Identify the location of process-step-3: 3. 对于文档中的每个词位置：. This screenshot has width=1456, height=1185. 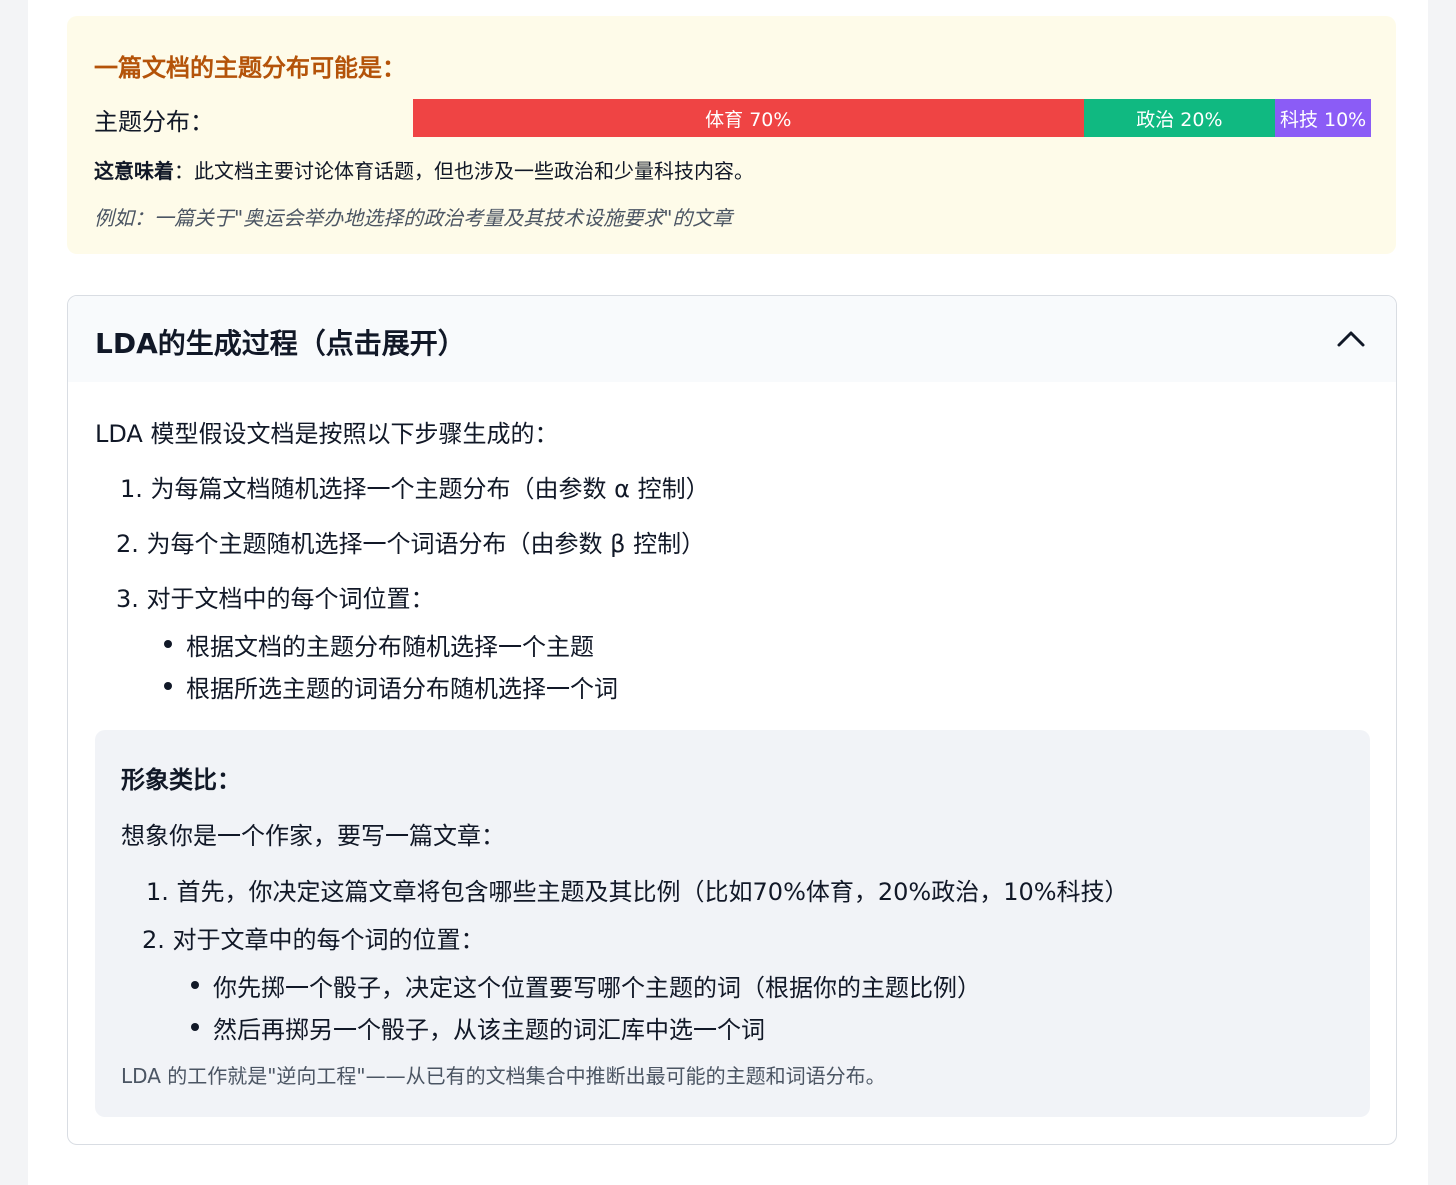
(275, 599).